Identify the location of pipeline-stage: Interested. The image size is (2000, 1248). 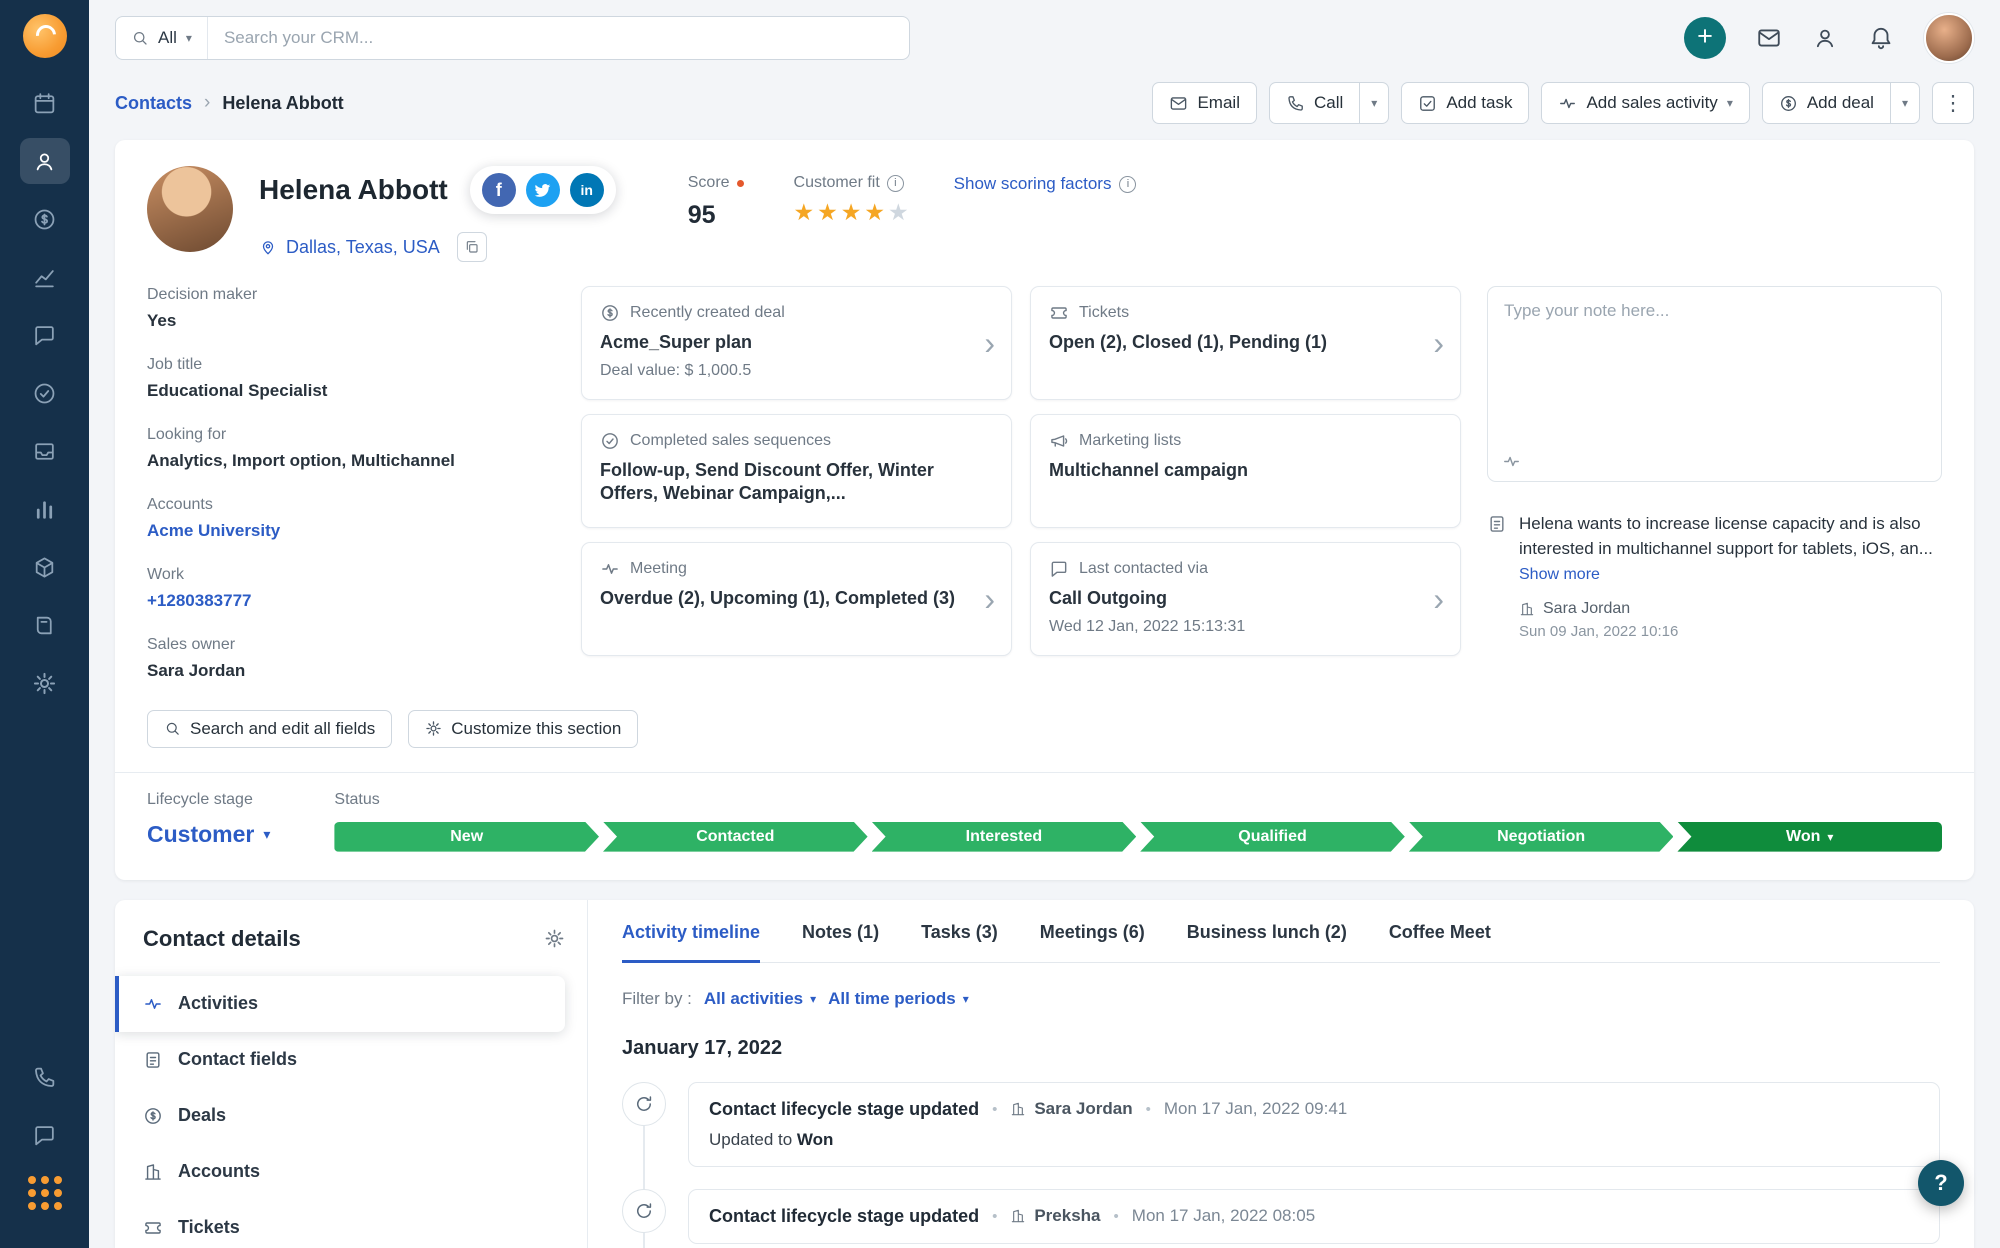
(1004, 837).